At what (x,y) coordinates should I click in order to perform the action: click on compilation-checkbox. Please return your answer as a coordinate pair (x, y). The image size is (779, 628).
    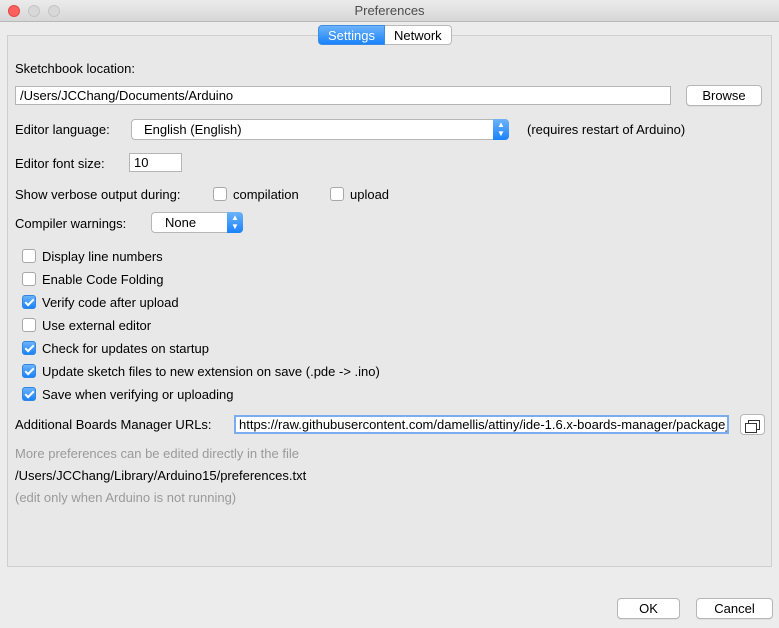
    Looking at the image, I should click on (220, 194).